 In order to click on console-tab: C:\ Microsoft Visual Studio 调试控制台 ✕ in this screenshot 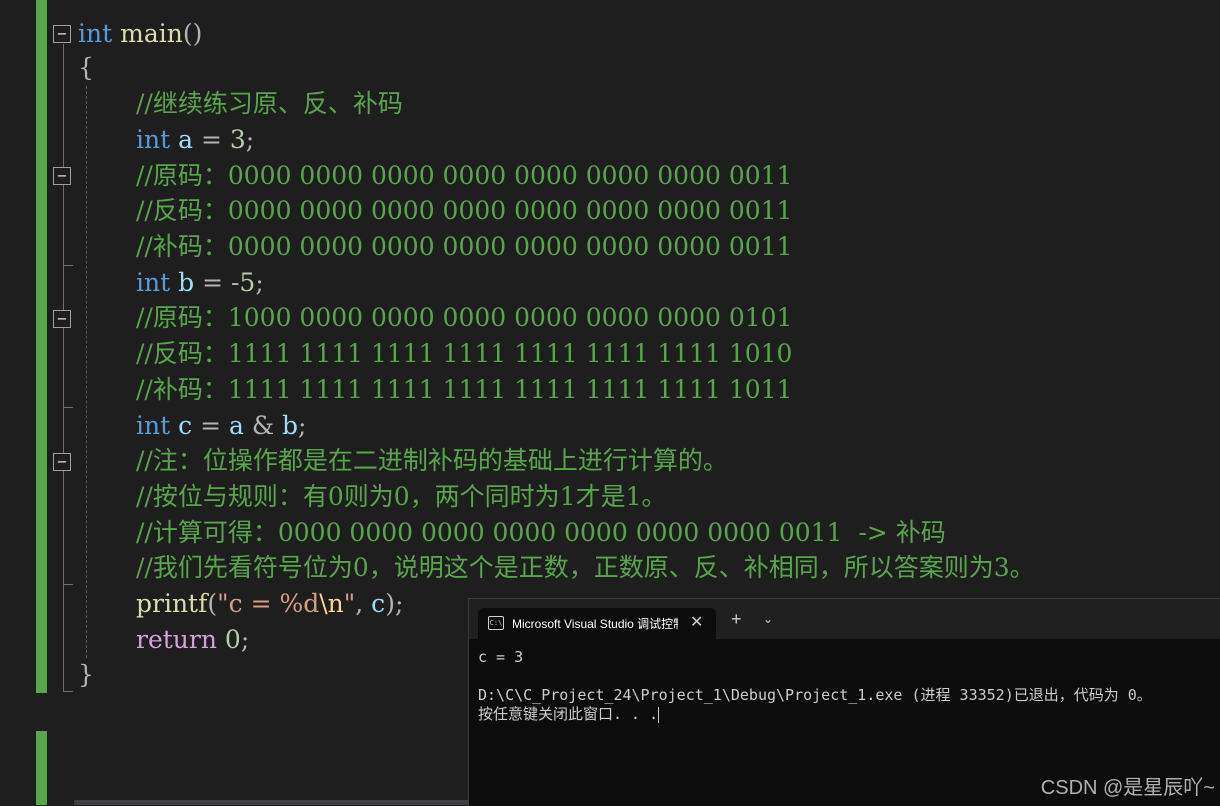, I will do `click(597, 623)`.